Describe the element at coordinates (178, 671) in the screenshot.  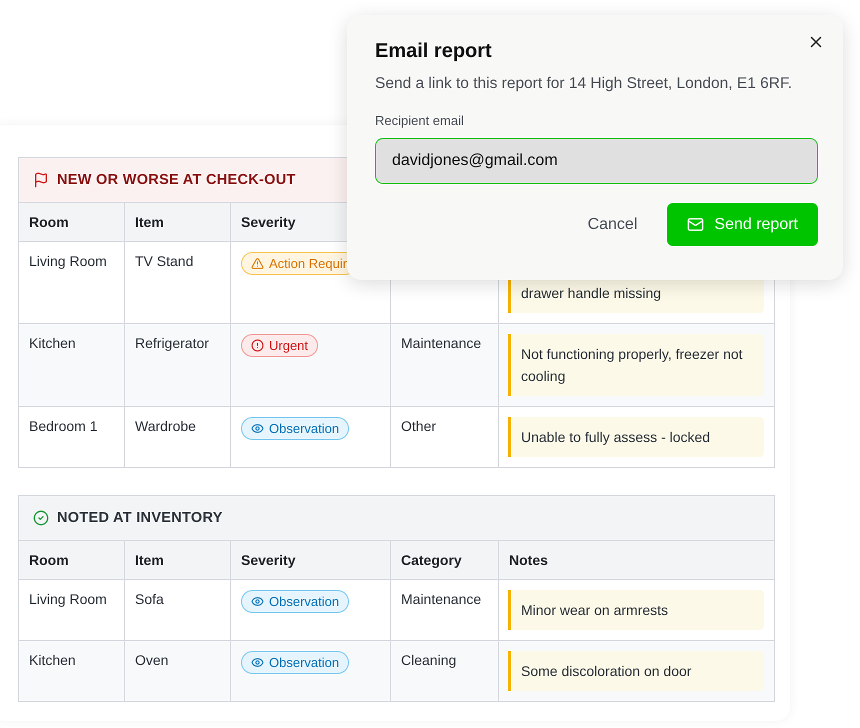
I see `table-cell: Oven` at that location.